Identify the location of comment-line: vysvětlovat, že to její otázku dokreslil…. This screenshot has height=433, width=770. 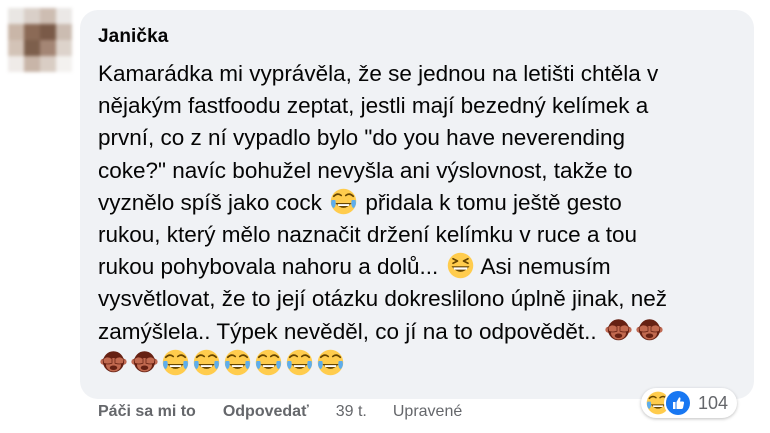
(383, 299).